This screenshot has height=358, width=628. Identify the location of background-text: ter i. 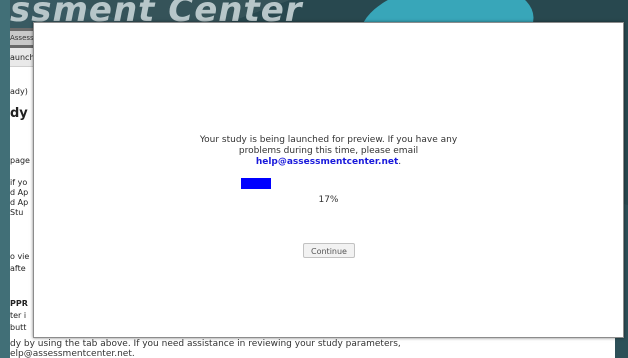
(18, 315).